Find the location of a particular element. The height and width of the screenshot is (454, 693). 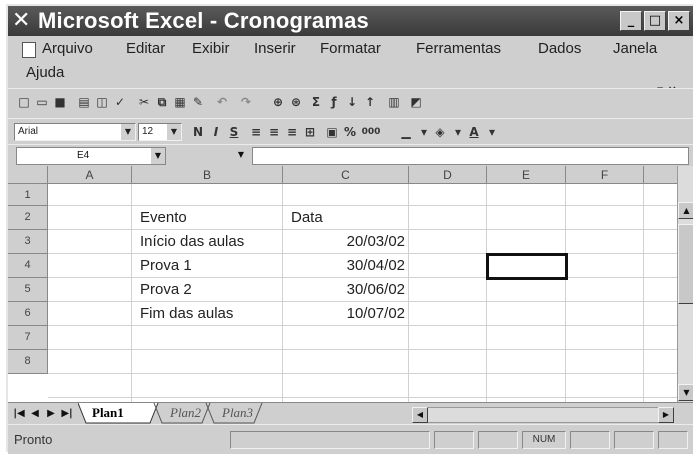

scroll-up-icon: ▲ is located at coordinates (685, 210).